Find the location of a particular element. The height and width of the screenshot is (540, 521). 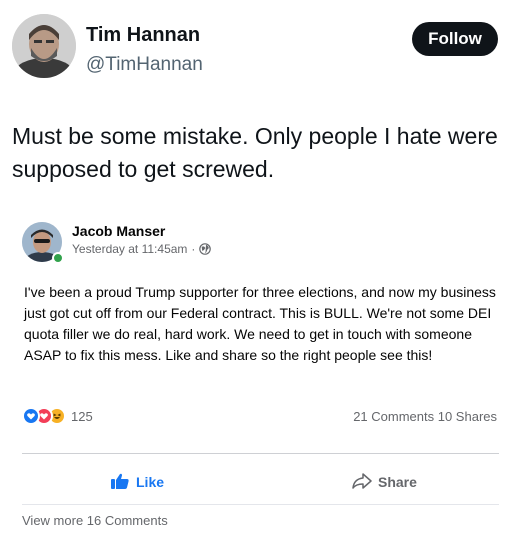

fb-timestamp: Yesterday at 11:45am is located at coordinates (129, 249).